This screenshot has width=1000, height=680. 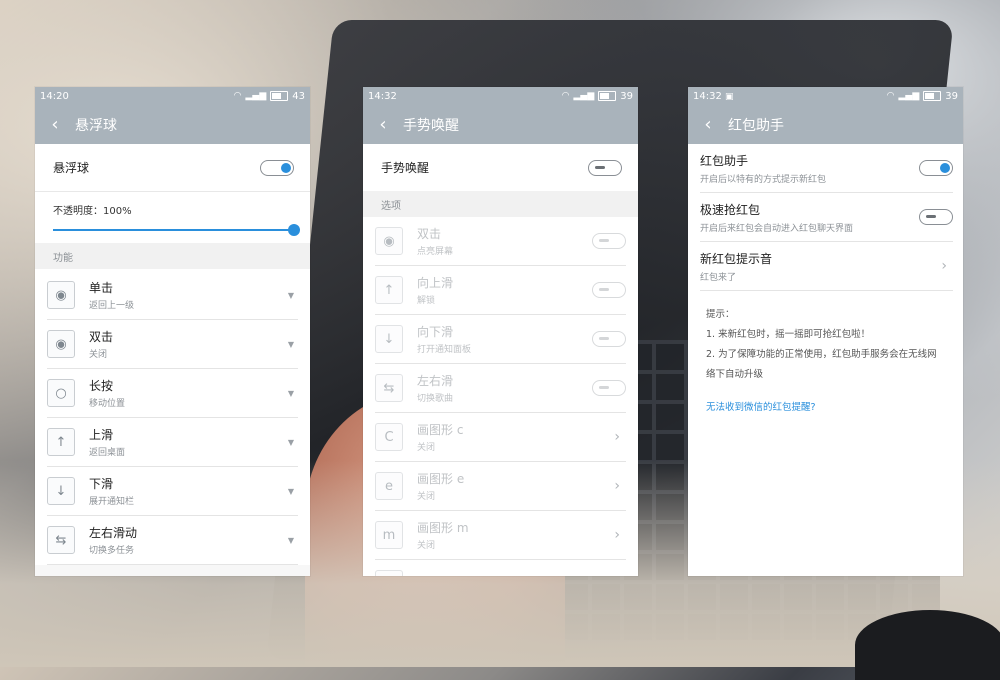 I want to click on function-item: ◉ 单击 返回上一级 ▼, so click(x=172, y=295).